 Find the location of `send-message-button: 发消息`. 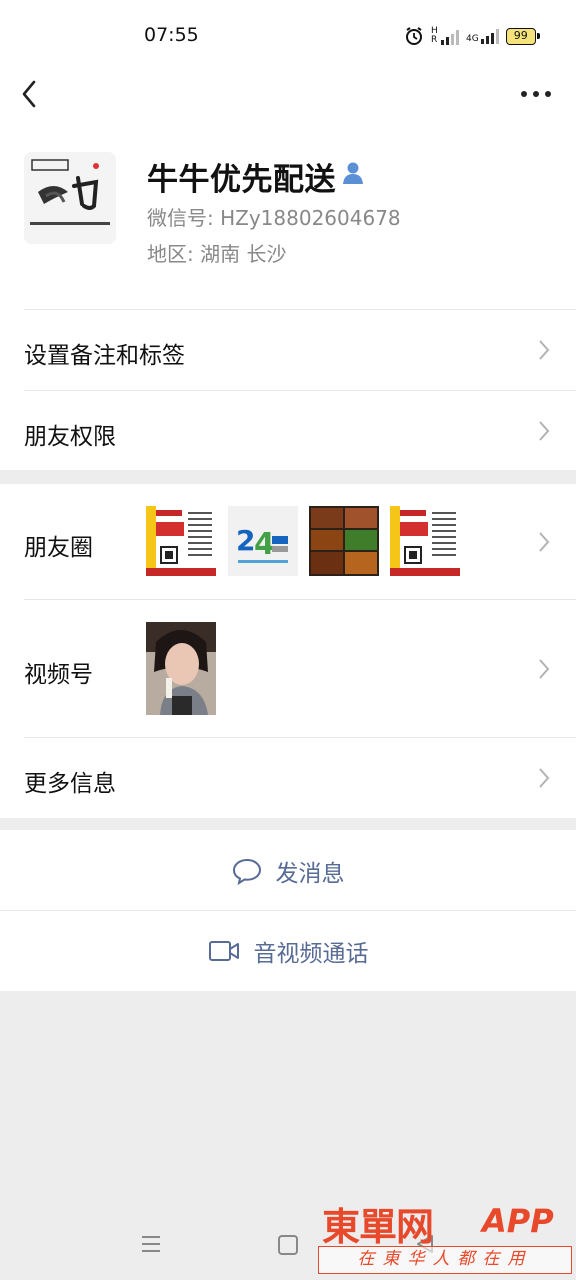

send-message-button: 发消息 is located at coordinates (288, 871).